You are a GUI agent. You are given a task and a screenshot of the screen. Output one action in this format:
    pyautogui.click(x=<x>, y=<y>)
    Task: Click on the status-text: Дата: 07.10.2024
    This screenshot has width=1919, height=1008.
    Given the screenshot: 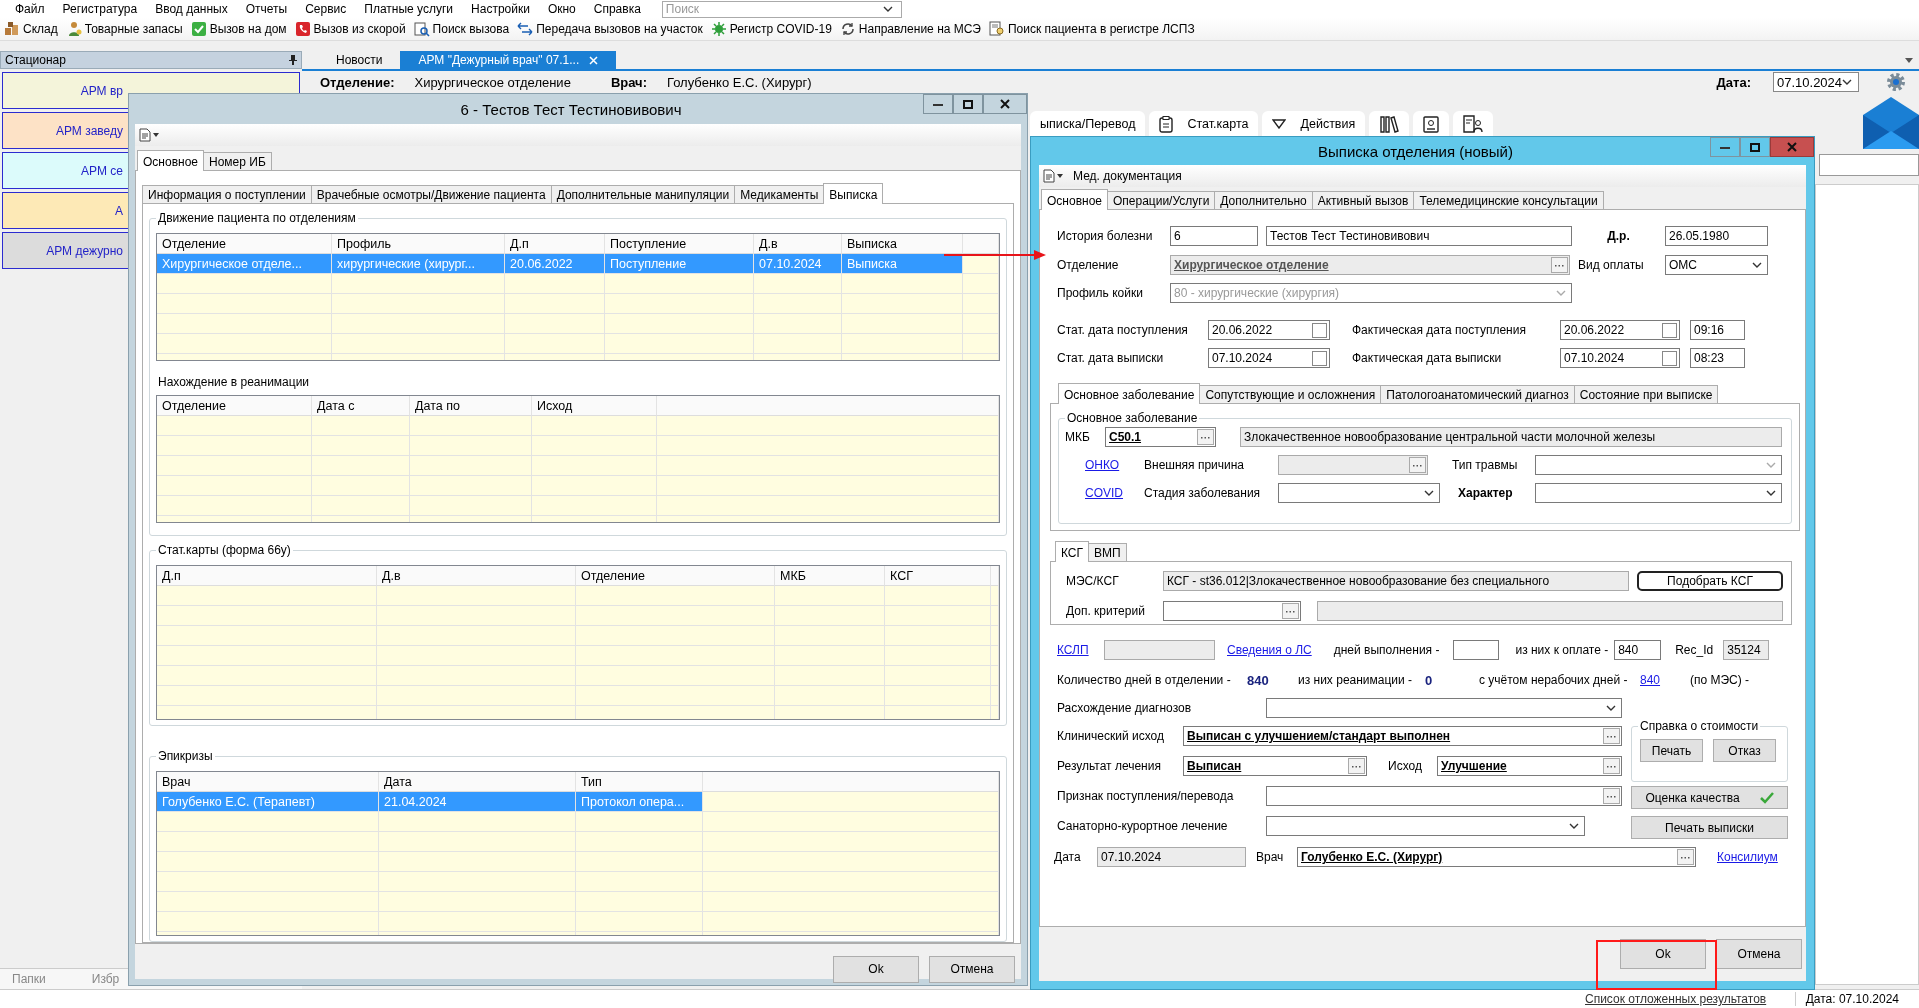 What is the action you would take?
    pyautogui.click(x=1846, y=999)
    